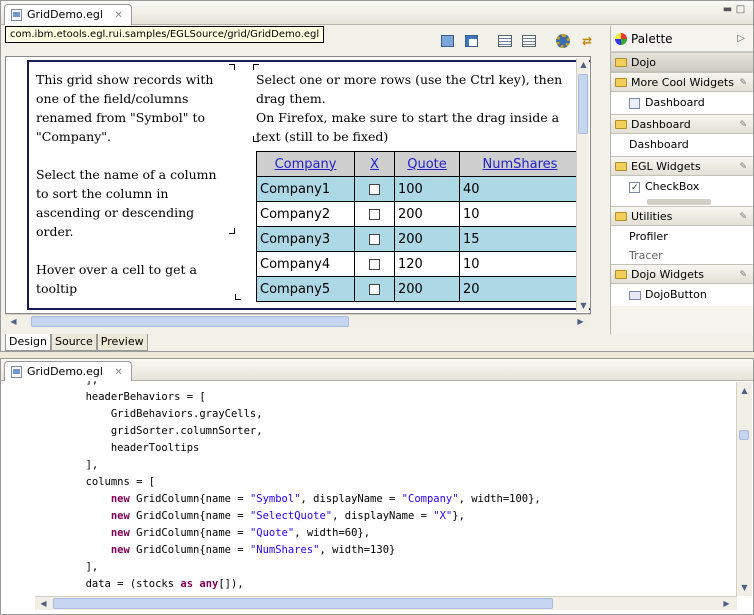 The height and width of the screenshot is (615, 754). What do you see at coordinates (682, 82) in the screenshot?
I see `drawer-more-cool-widgets: More Cool Widgets ✎` at bounding box center [682, 82].